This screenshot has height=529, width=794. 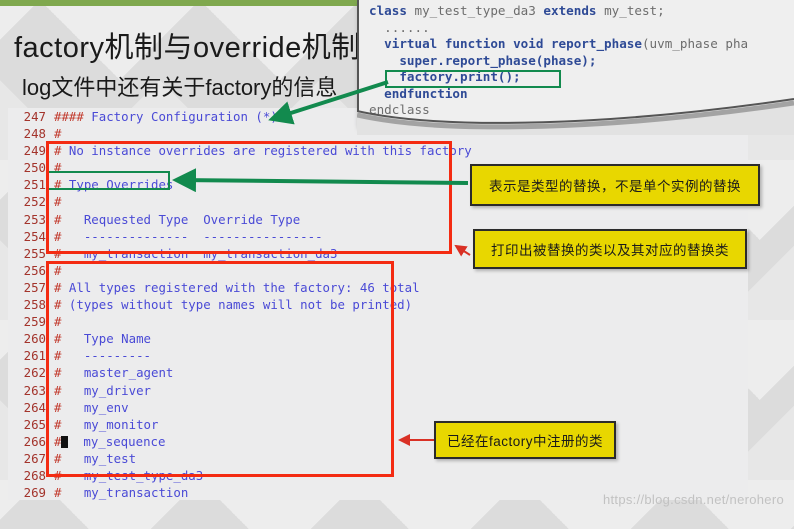 I want to click on watermark: https://blog.csdn.net/nerohero, so click(x=693, y=499).